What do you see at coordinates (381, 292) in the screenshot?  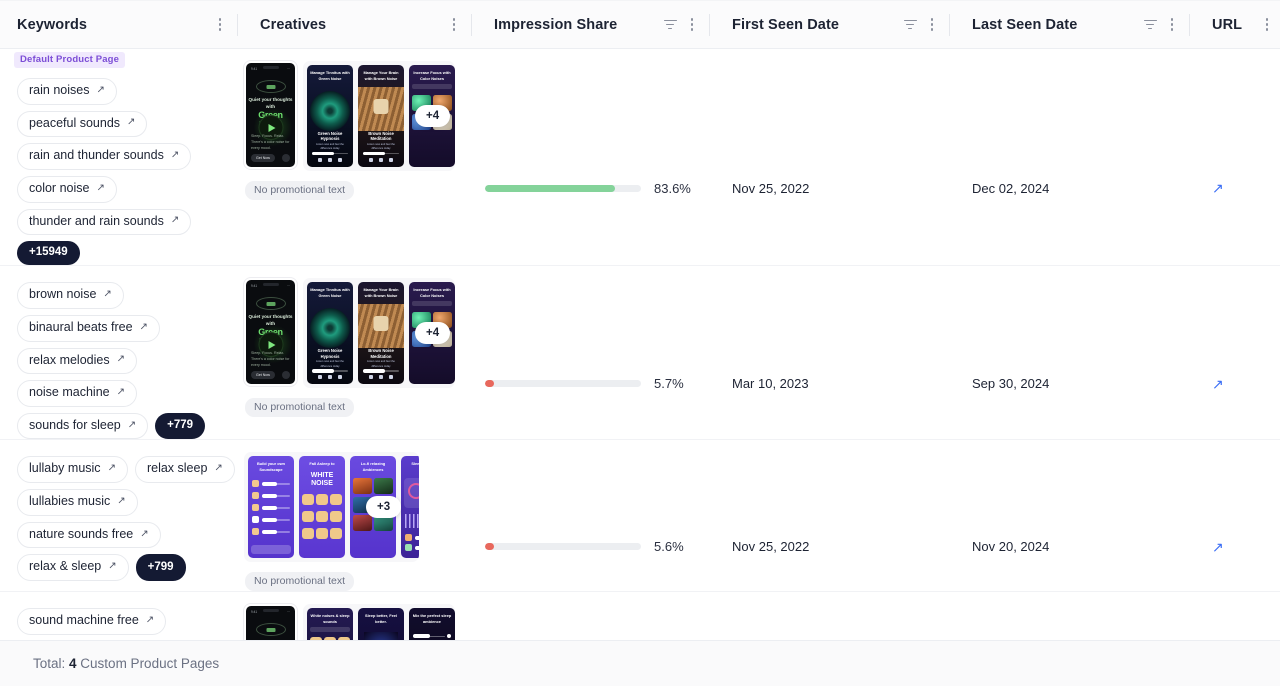 I see `screenshot-header: Manage Your Brain with Brown Noise` at bounding box center [381, 292].